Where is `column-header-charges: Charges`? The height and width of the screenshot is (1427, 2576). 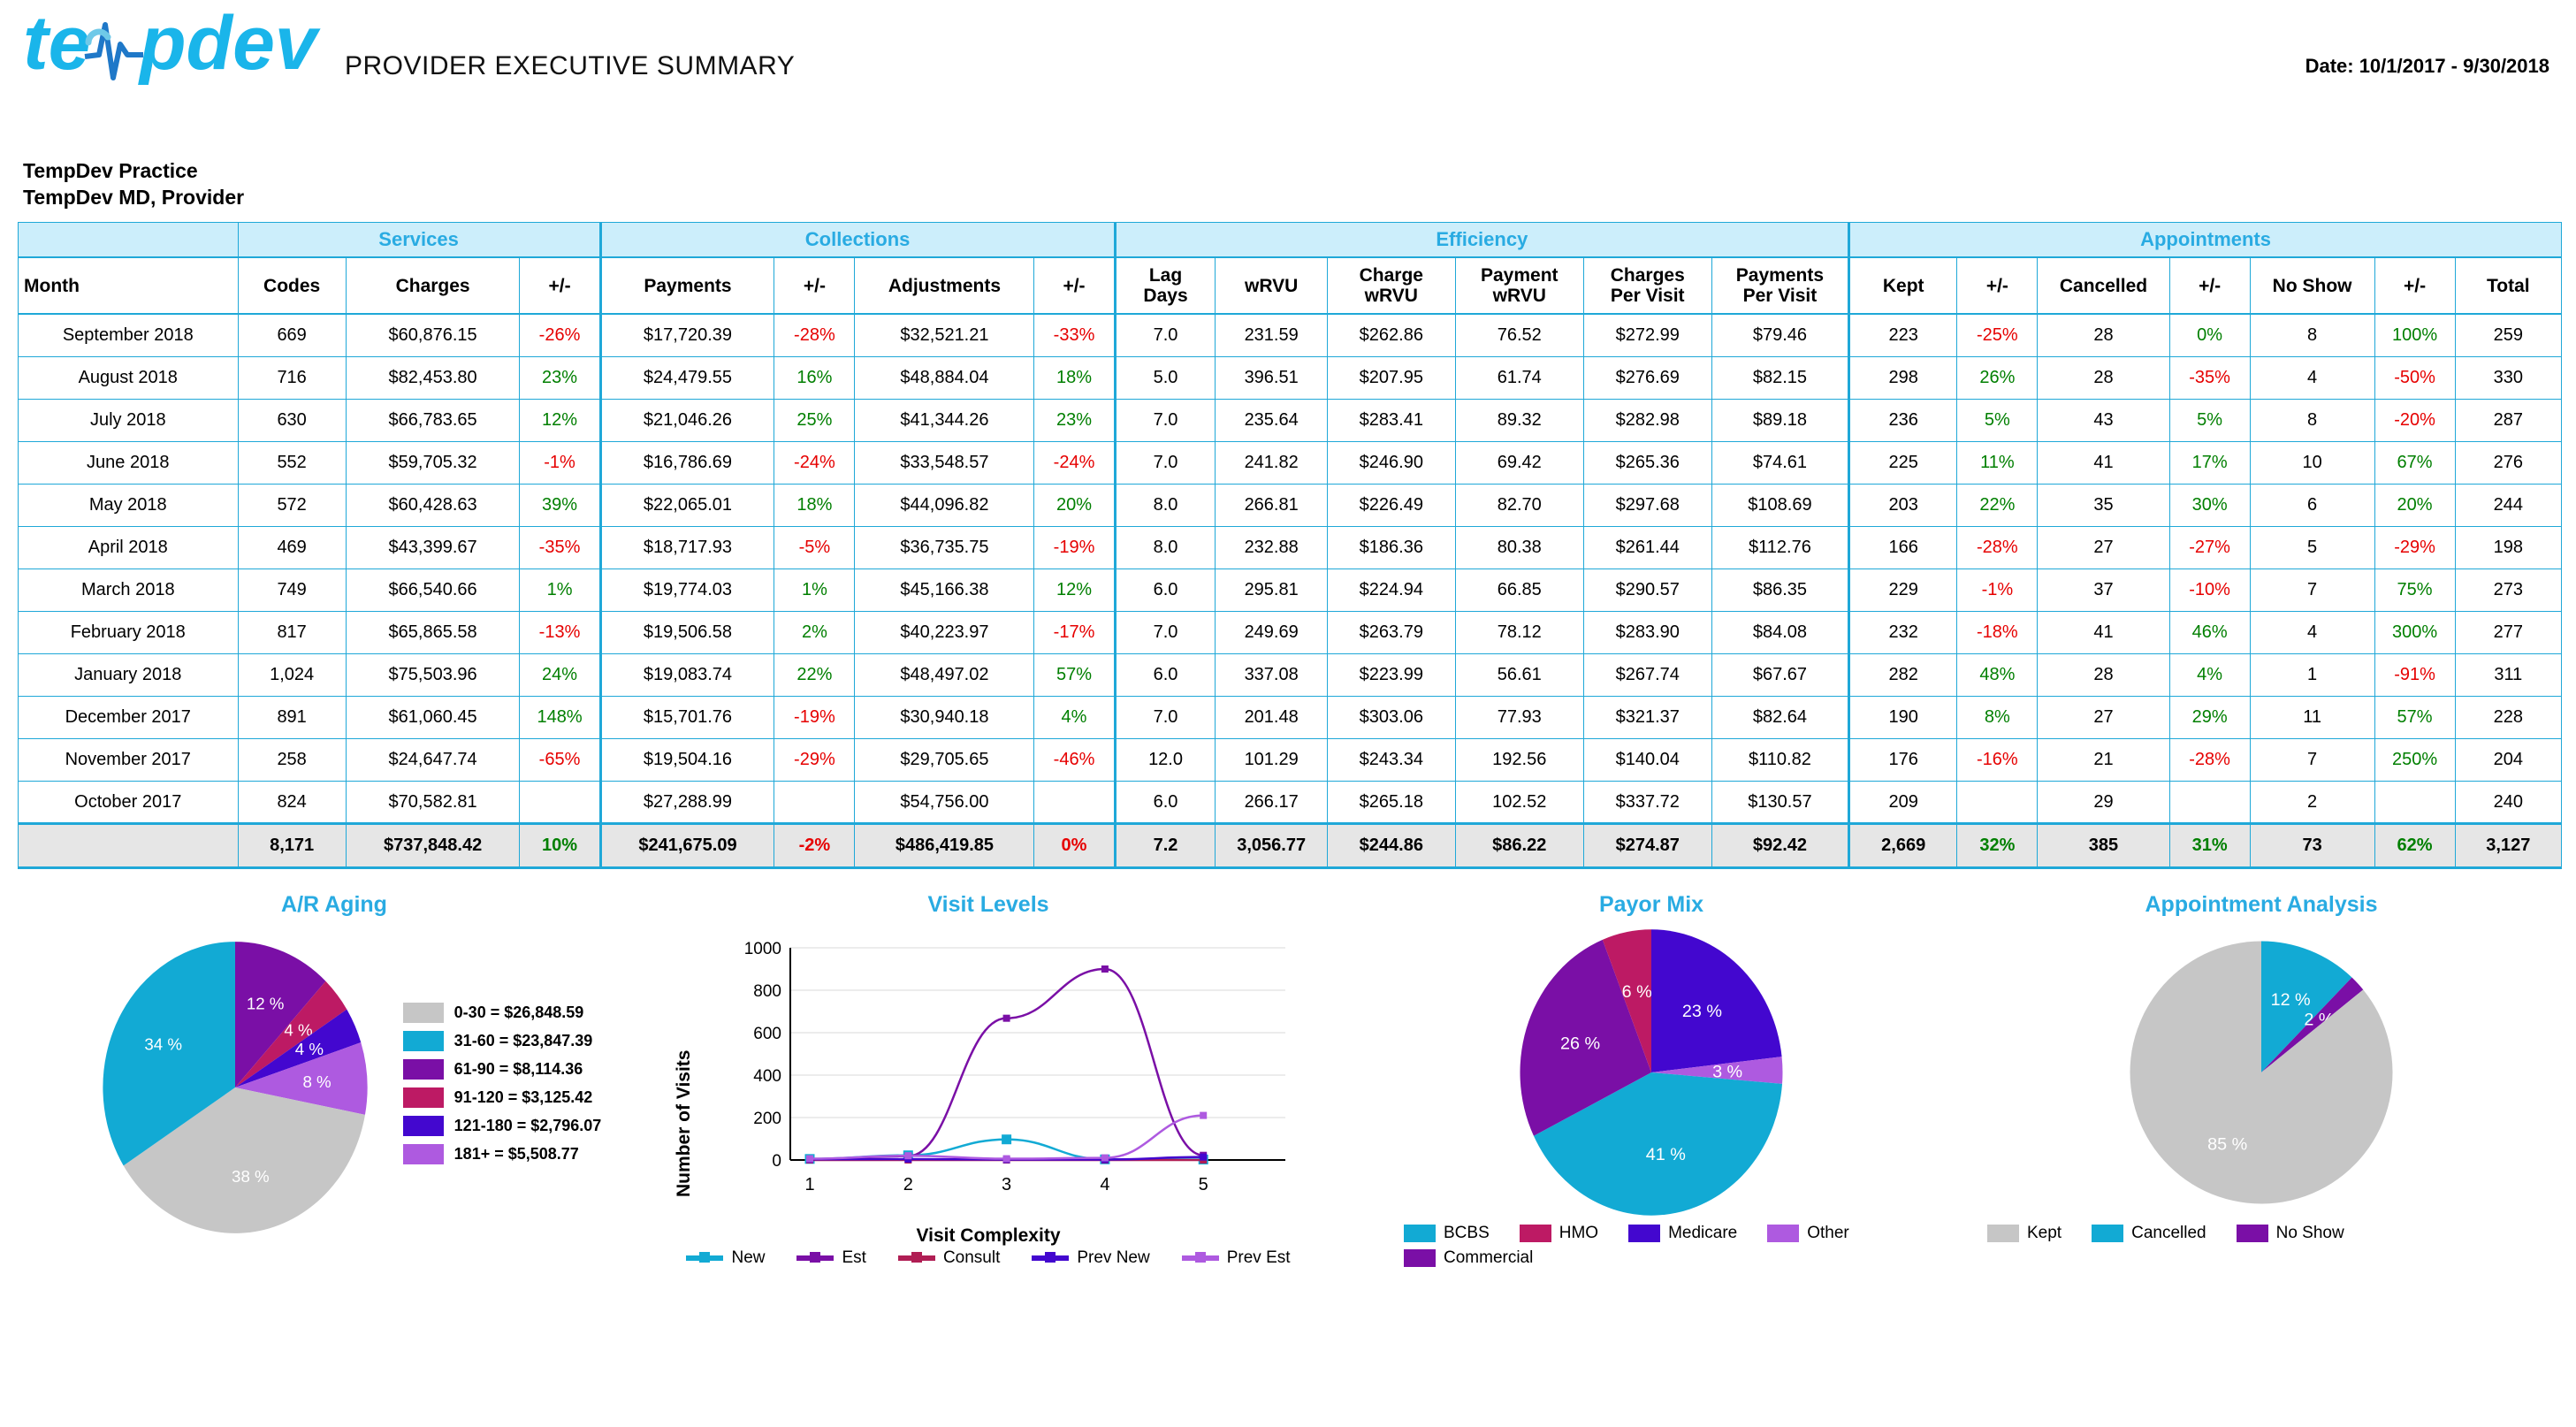
column-header-charges: Charges is located at coordinates (433, 286).